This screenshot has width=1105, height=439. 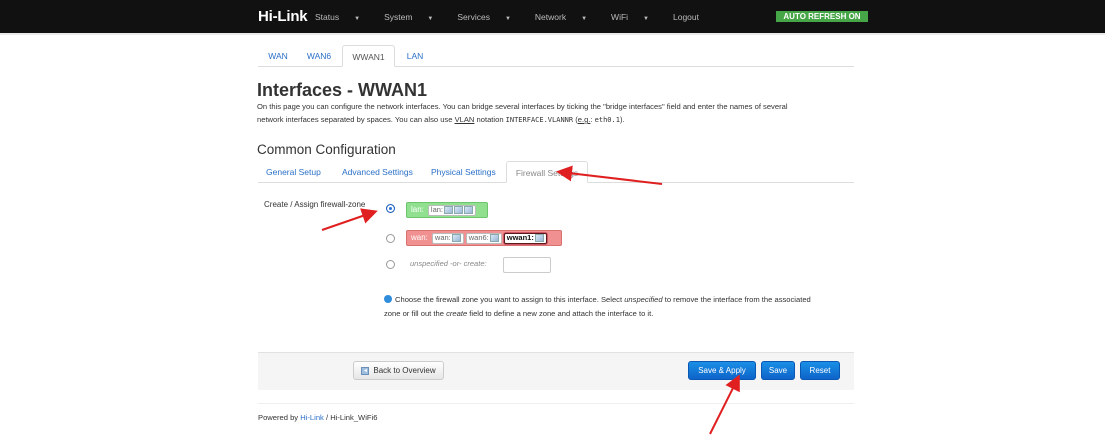 What do you see at coordinates (293, 172) in the screenshot?
I see `tab-general-setup: General Setup` at bounding box center [293, 172].